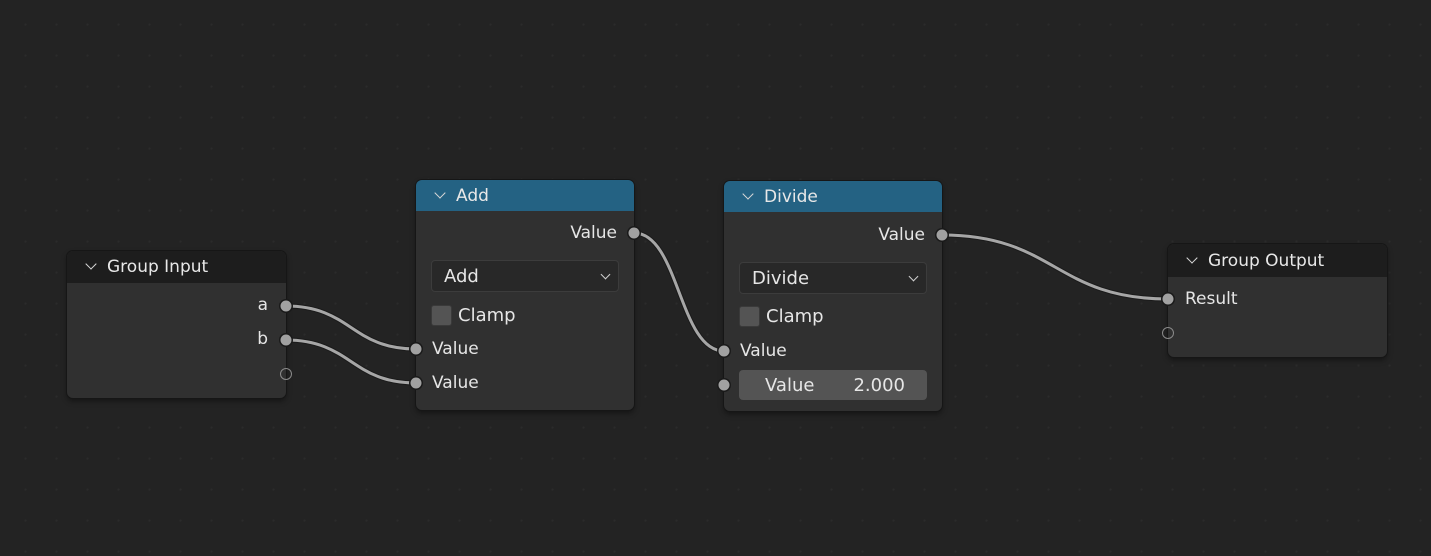 This screenshot has height=556, width=1431. I want to click on node-header: Group Input, so click(176, 267).